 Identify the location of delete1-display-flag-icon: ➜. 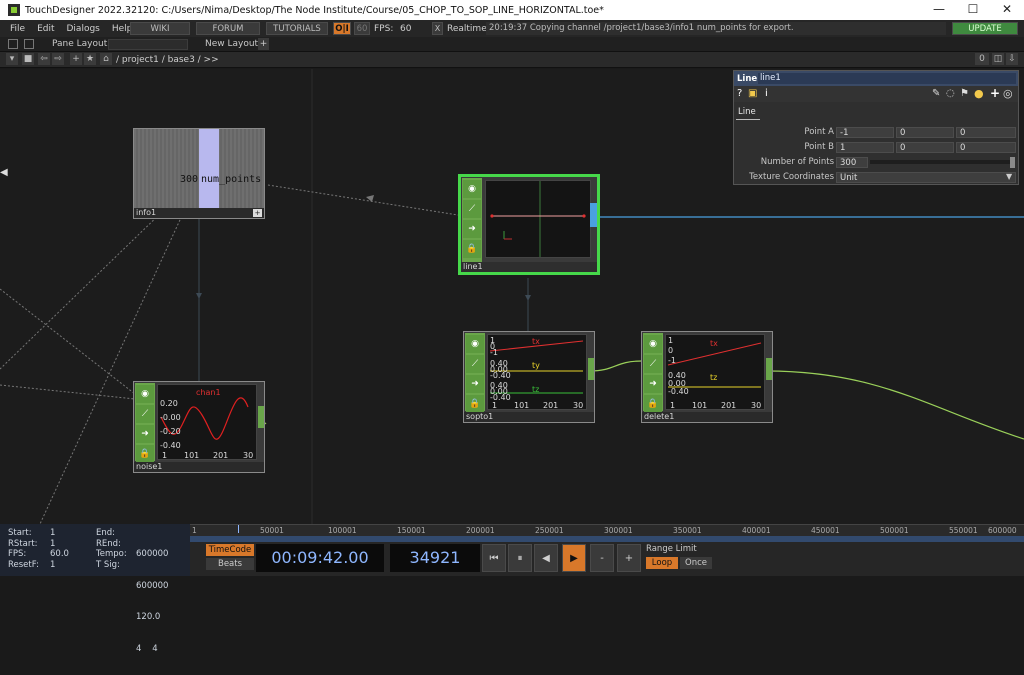
(653, 384).